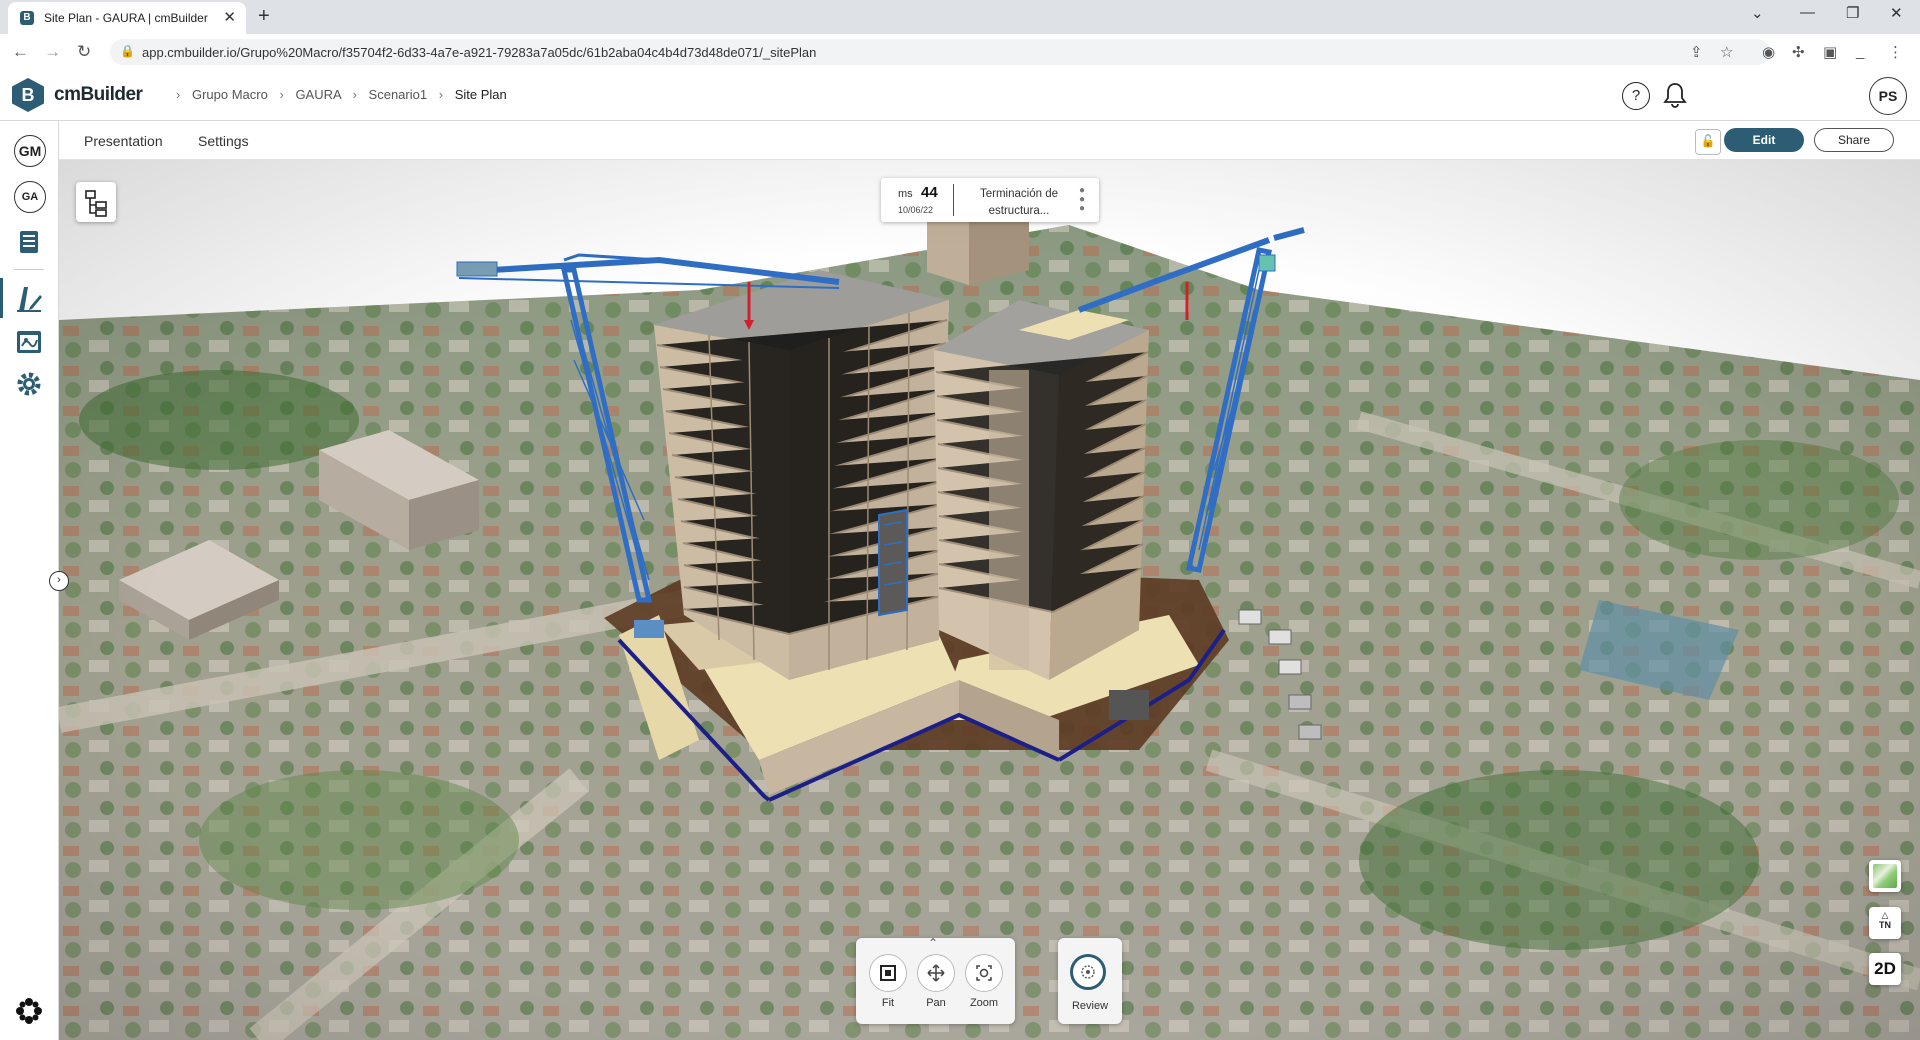 This screenshot has width=1920, height=1040. Describe the element at coordinates (888, 973) in the screenshot. I see `fit-icon` at that location.